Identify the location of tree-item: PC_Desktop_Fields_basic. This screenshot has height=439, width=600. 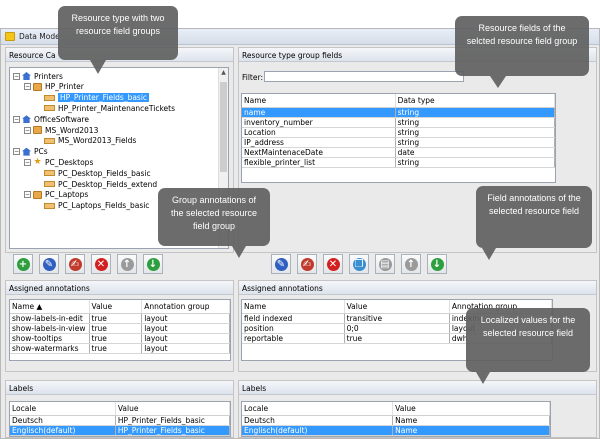
(93, 173).